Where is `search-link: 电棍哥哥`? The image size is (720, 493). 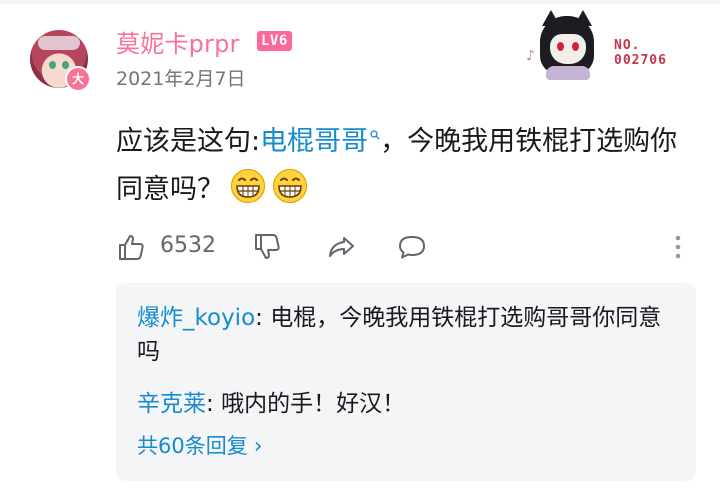
search-link: 电棍哥哥 is located at coordinates (320, 141).